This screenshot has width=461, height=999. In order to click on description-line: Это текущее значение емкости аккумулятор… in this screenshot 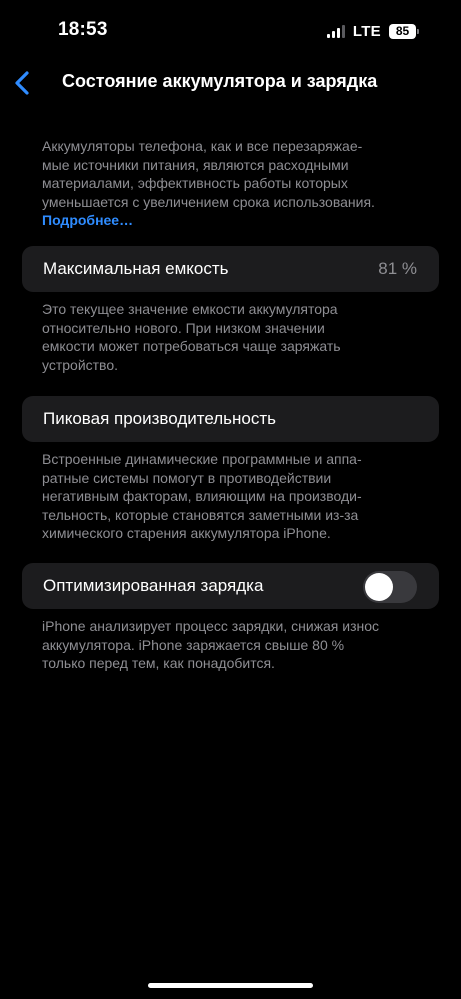, I will do `click(190, 309)`.